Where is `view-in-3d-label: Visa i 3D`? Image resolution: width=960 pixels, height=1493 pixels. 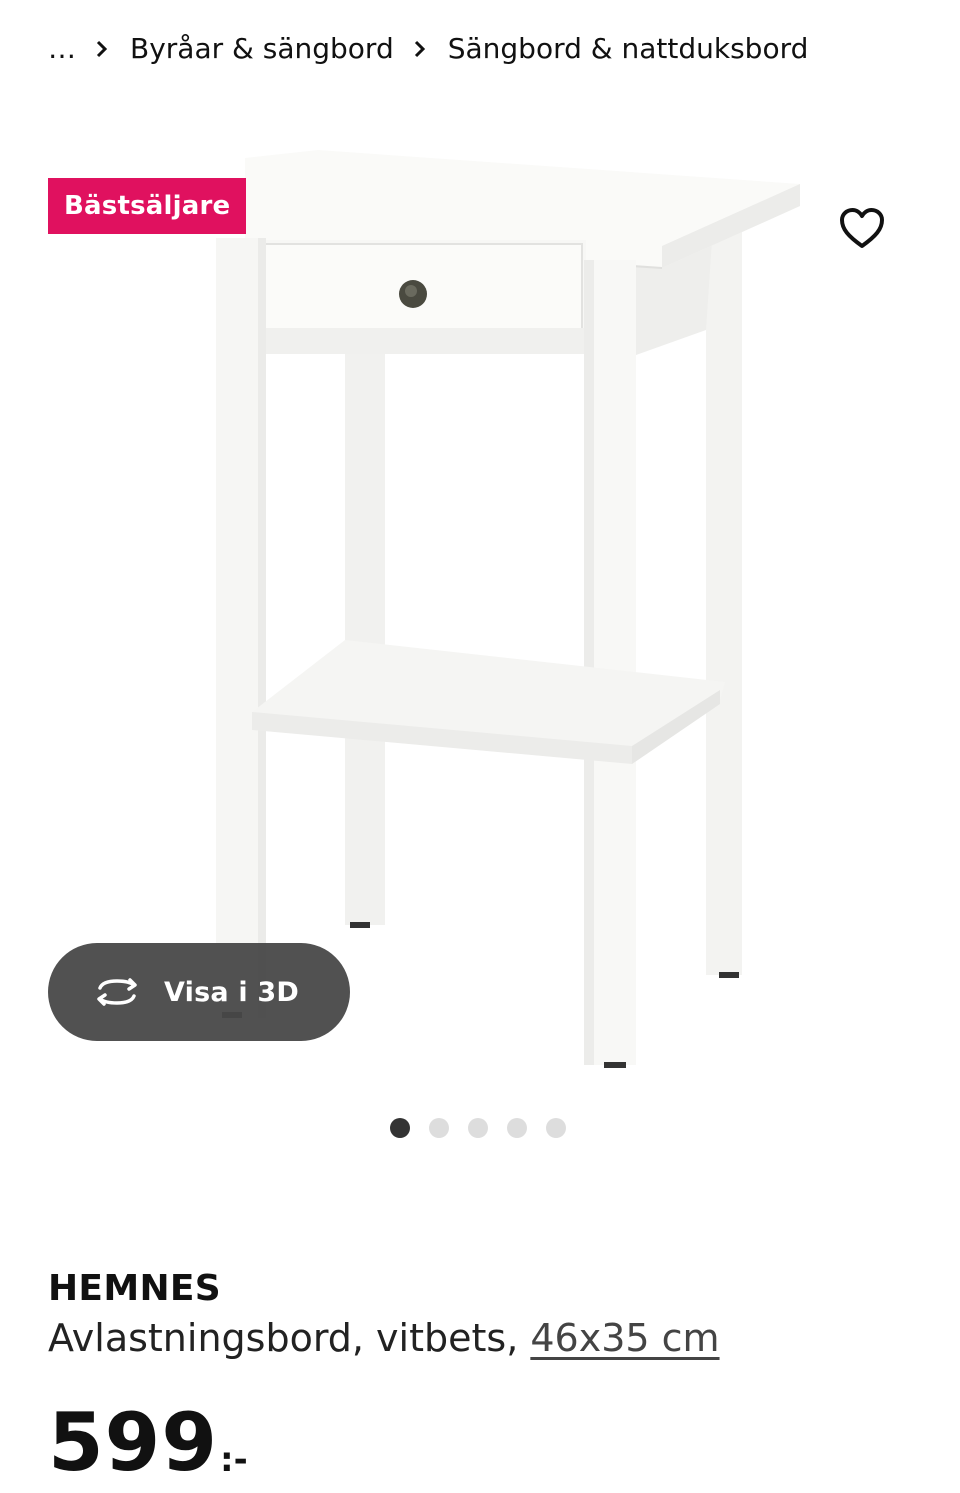 view-in-3d-label: Visa i 3D is located at coordinates (232, 992).